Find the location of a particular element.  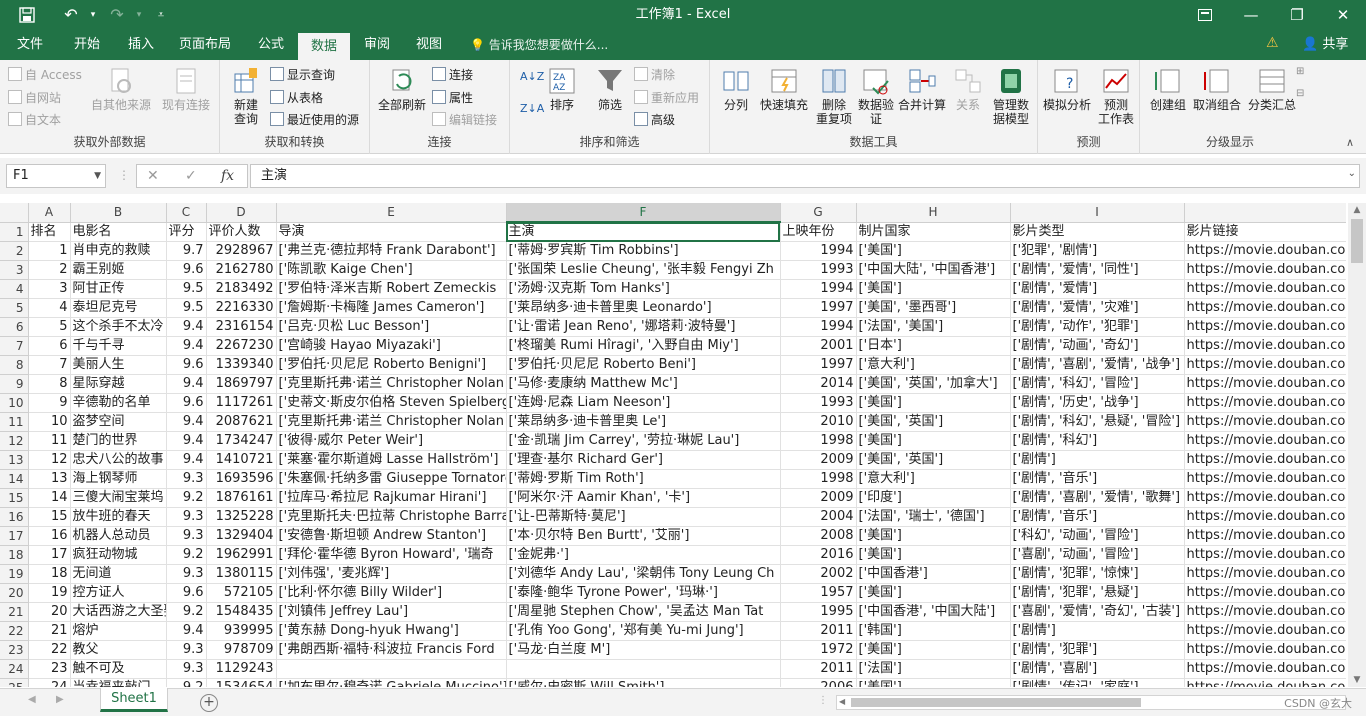

cell: ['科幻', '动画', '冒险'] is located at coordinates (1097, 536).